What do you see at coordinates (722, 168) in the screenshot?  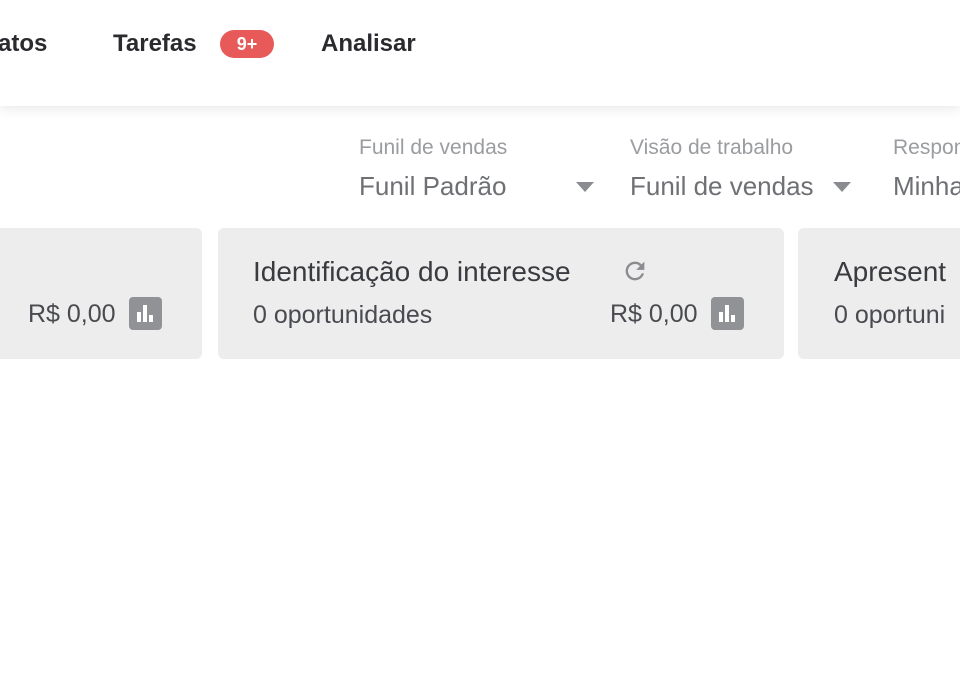 I see `filter-work-view: Visão de trabalho Funil de vendas` at bounding box center [722, 168].